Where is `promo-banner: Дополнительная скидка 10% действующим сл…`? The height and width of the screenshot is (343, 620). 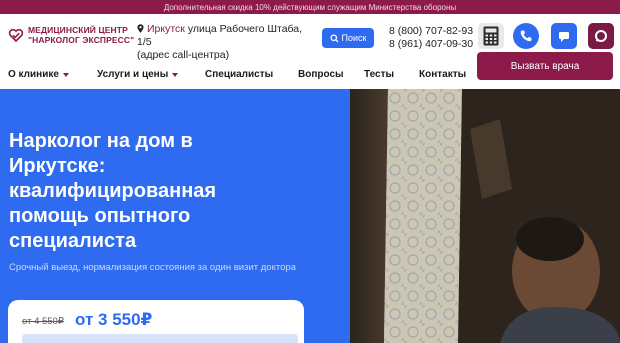
promo-banner: Дополнительная скидка 10% действующим сл… is located at coordinates (310, 7).